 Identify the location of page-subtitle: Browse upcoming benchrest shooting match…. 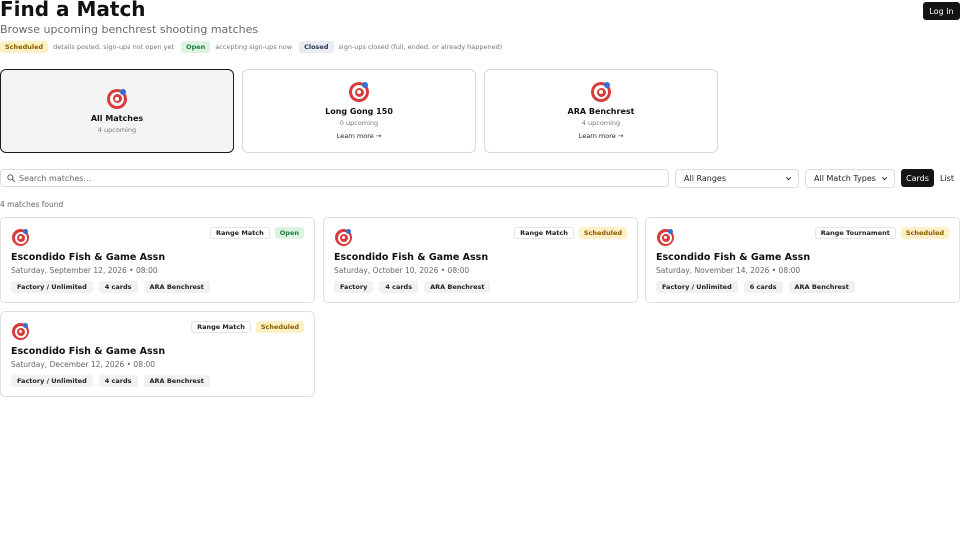
(129, 29).